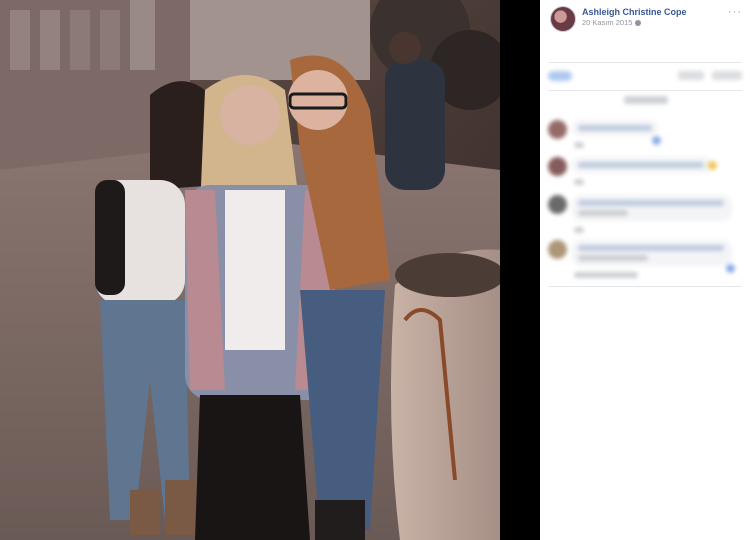 This screenshot has height=540, width=750. What do you see at coordinates (712, 165) in the screenshot?
I see `emoji-icon` at bounding box center [712, 165].